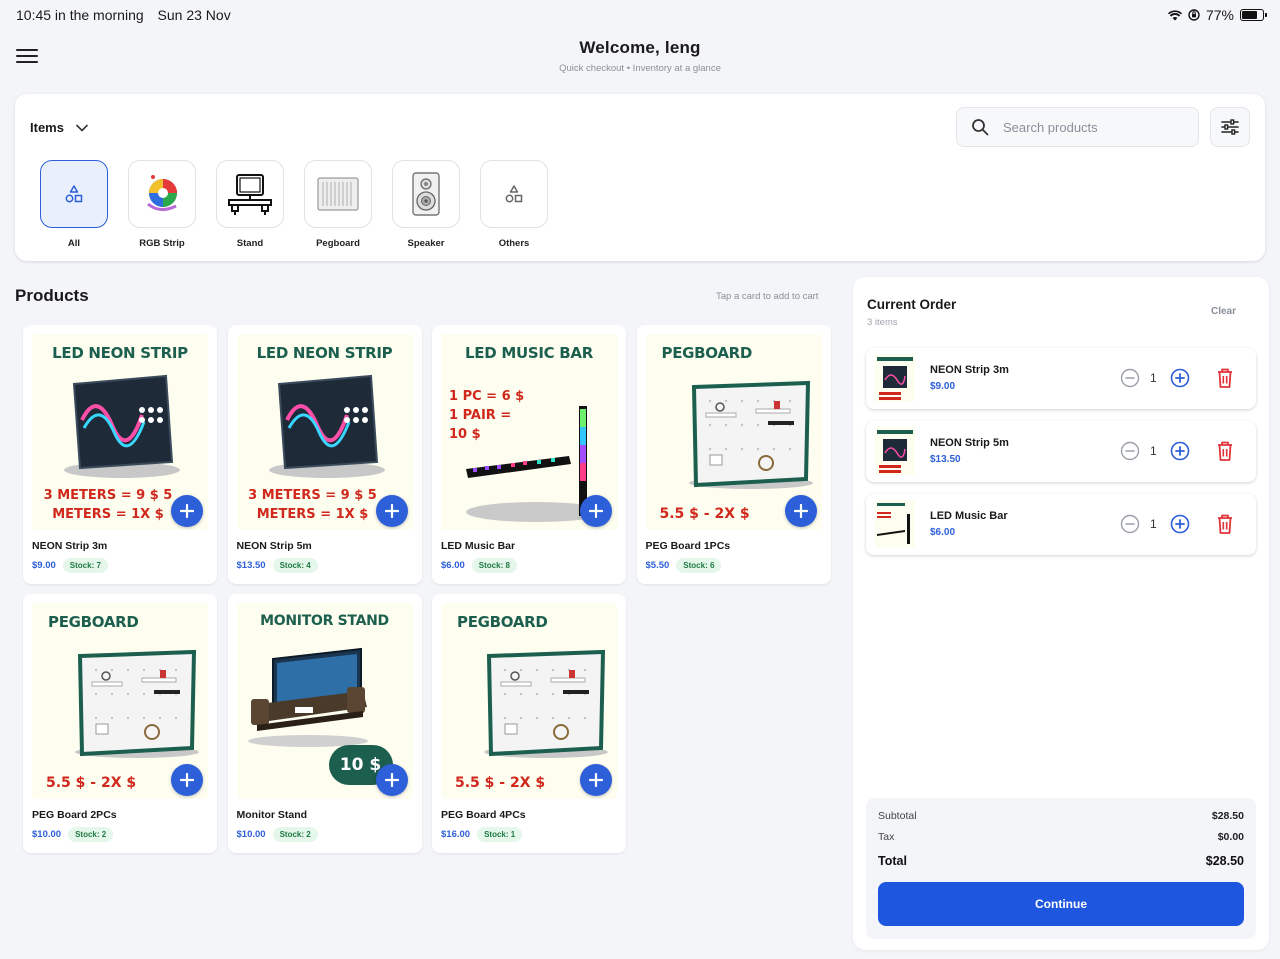 The width and height of the screenshot is (1280, 959). I want to click on music-bar-thumb-image, so click(893, 523).